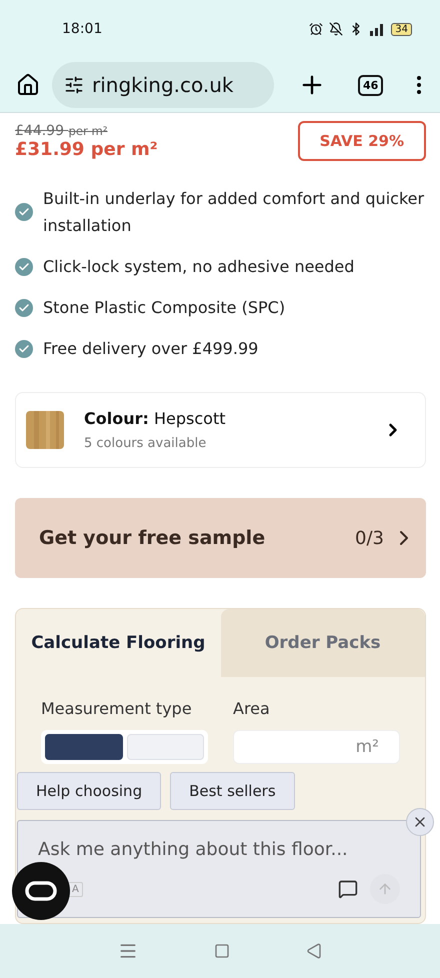 Image resolution: width=440 pixels, height=978 pixels. What do you see at coordinates (41, 891) in the screenshot?
I see `logo-icon` at bounding box center [41, 891].